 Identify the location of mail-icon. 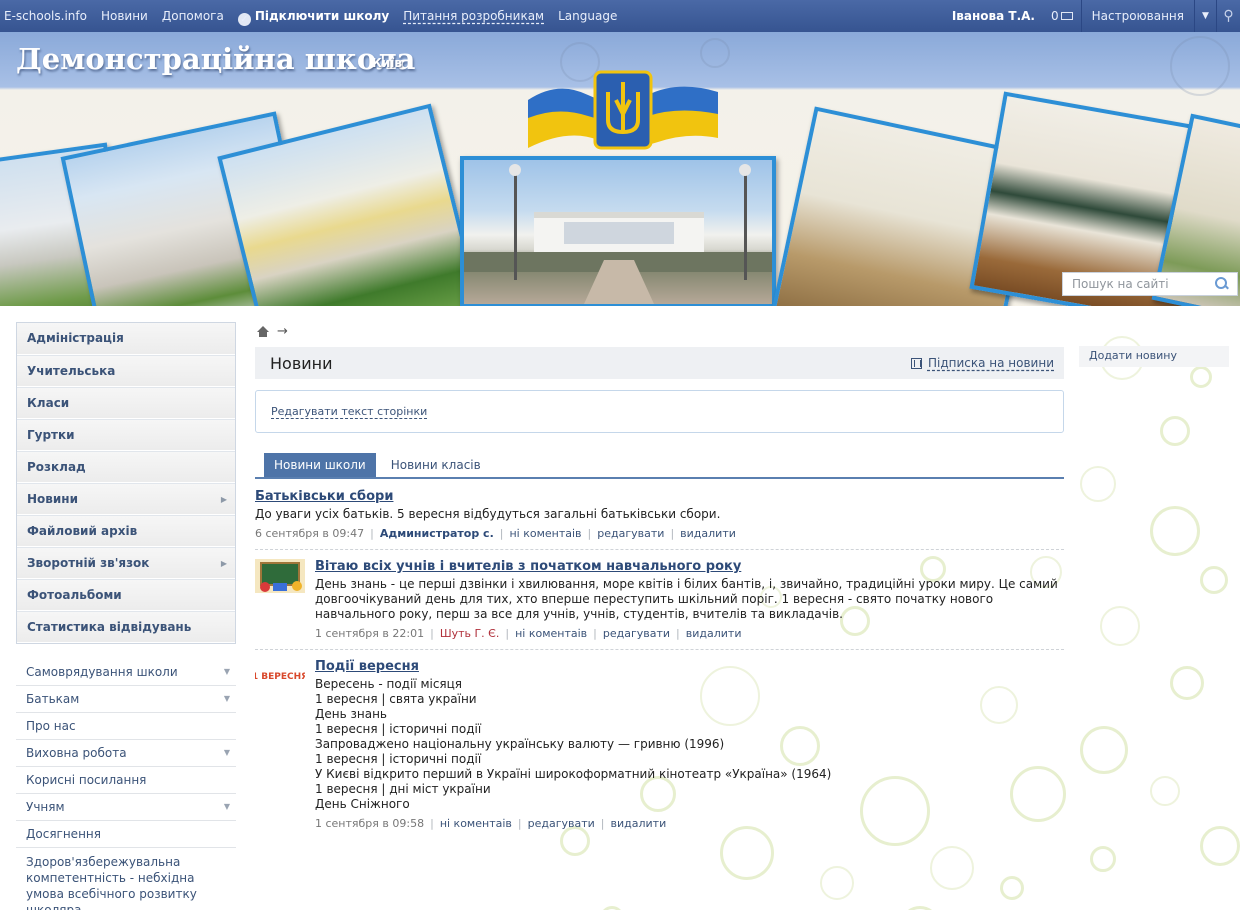
(1066, 16).